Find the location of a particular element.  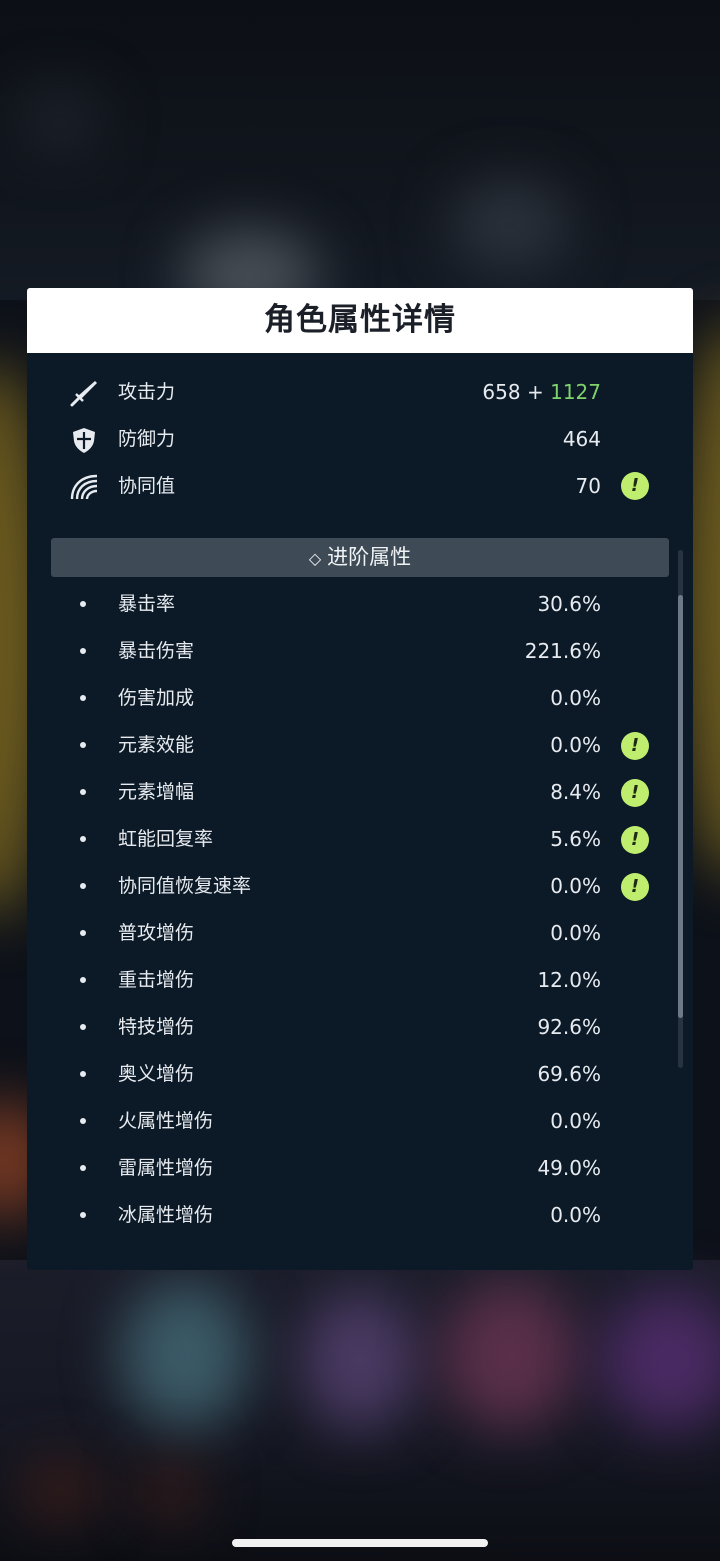

panel-title: 角色属性详情 is located at coordinates (360, 320).